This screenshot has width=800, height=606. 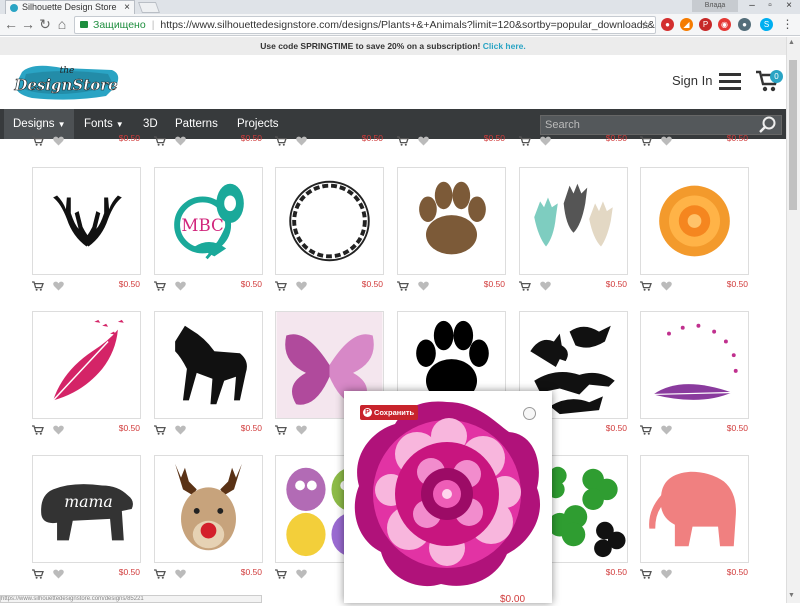 I want to click on close-tab-icon: ×, so click(x=127, y=7).